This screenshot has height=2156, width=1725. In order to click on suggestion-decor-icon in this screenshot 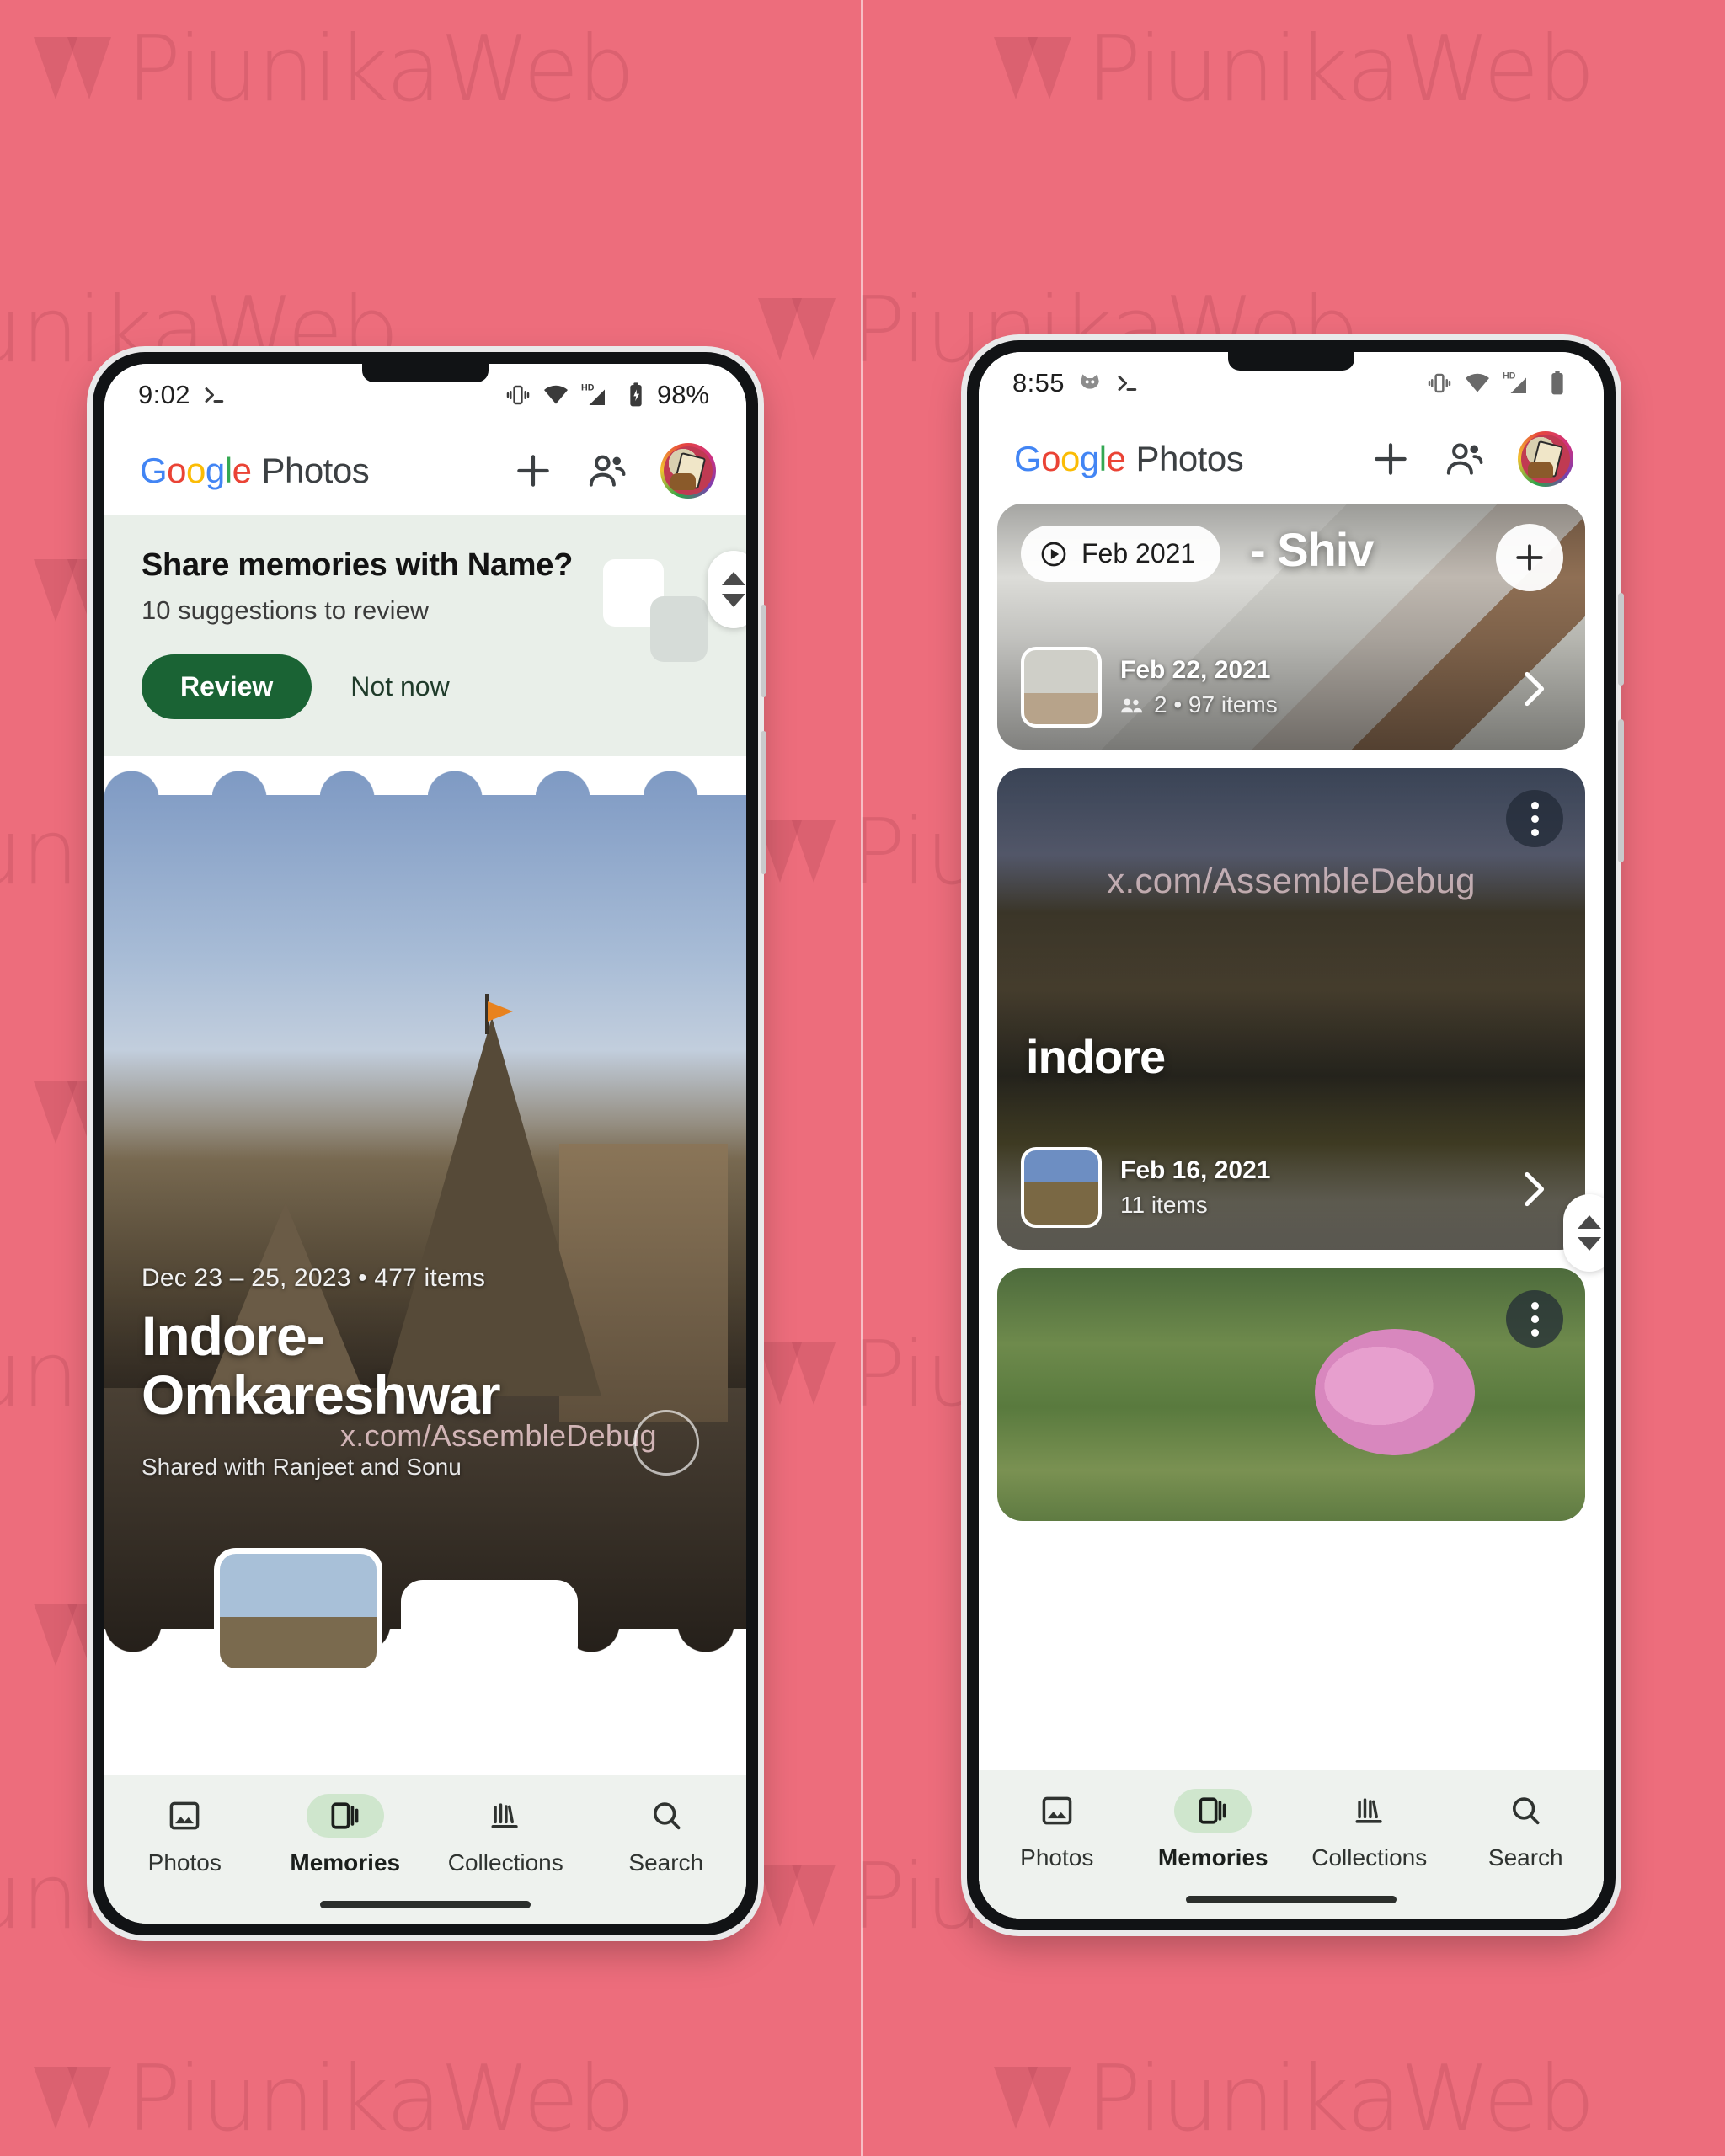, I will do `click(640, 616)`.